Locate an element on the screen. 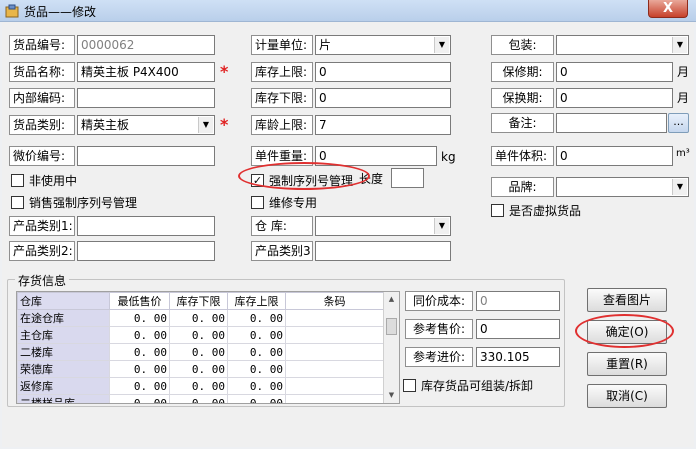 The width and height of the screenshot is (696, 449). ref-purchase-field: 330.105 is located at coordinates (518, 357).